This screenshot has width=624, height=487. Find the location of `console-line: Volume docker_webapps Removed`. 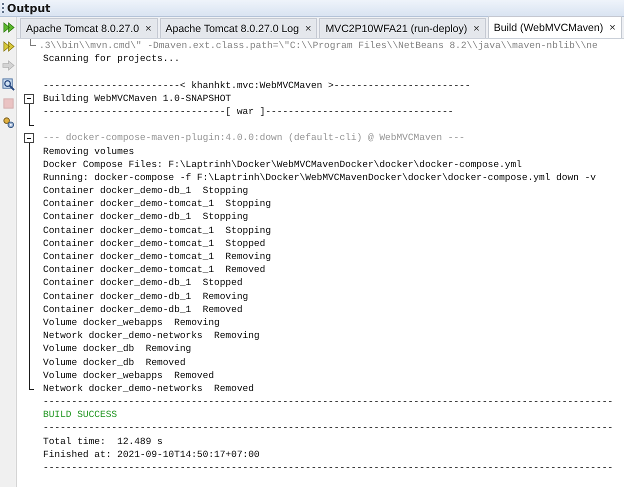

console-line: Volume docker_webapps Removed is located at coordinates (129, 375).